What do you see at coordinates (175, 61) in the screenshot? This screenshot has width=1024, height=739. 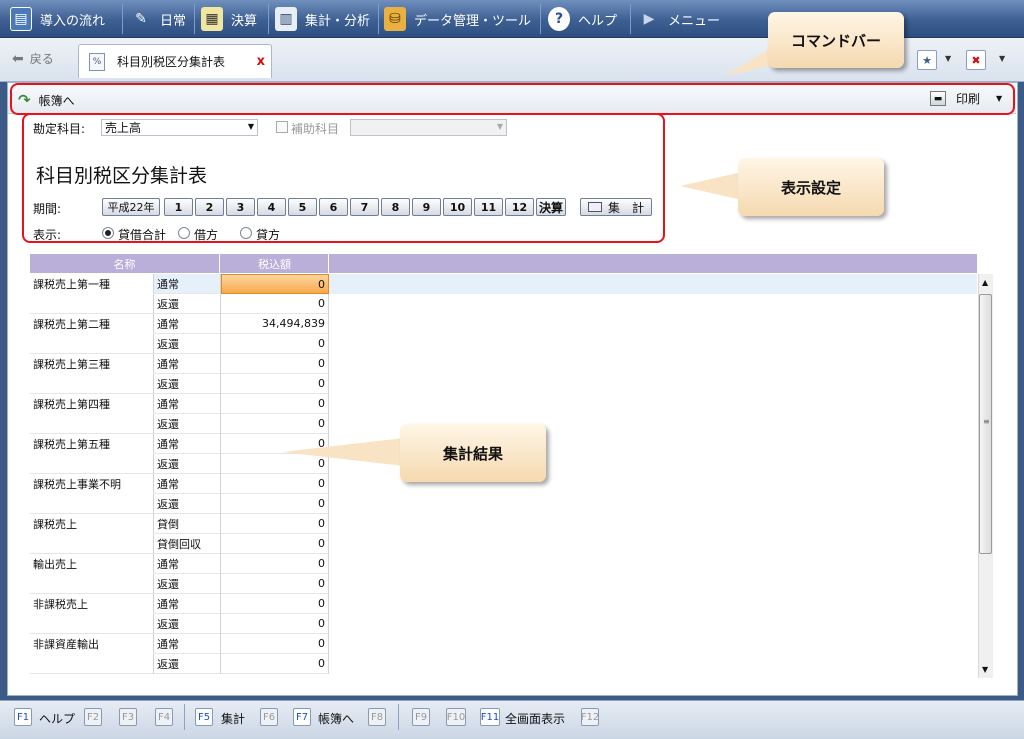 I see `tab-tax-category-report: % 科目別税区分集計表 x` at bounding box center [175, 61].